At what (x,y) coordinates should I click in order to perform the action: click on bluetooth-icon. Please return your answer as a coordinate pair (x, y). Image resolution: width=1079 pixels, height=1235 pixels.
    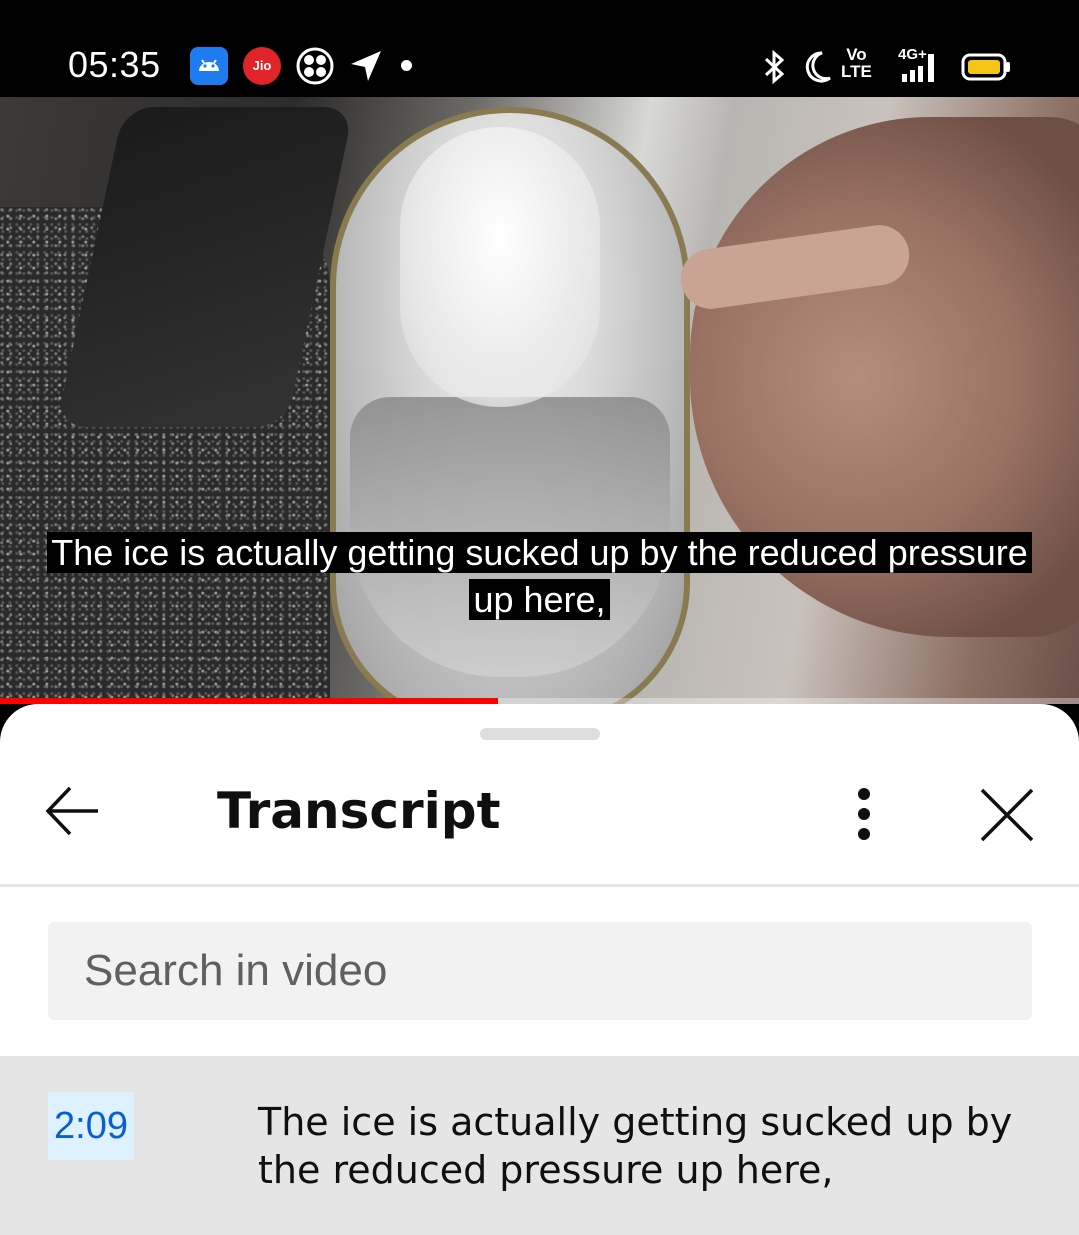
    Looking at the image, I should click on (775, 67).